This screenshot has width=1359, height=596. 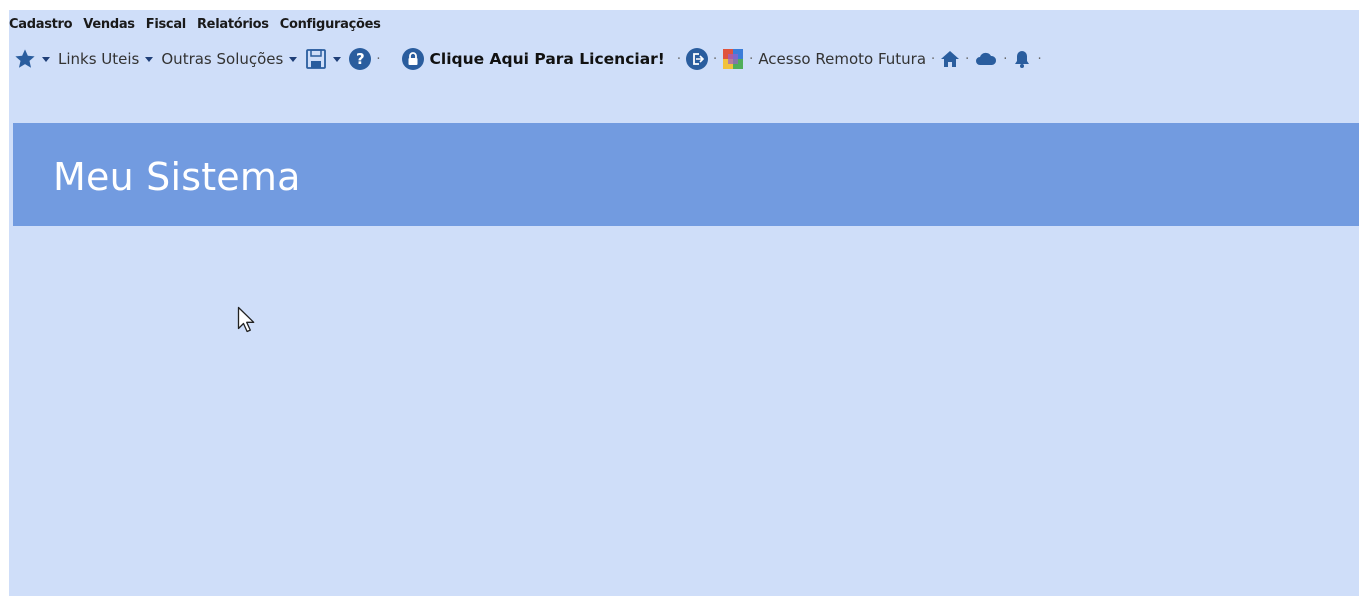 I want to click on outras-solucoes-label: Outras Soluções, so click(x=222, y=59).